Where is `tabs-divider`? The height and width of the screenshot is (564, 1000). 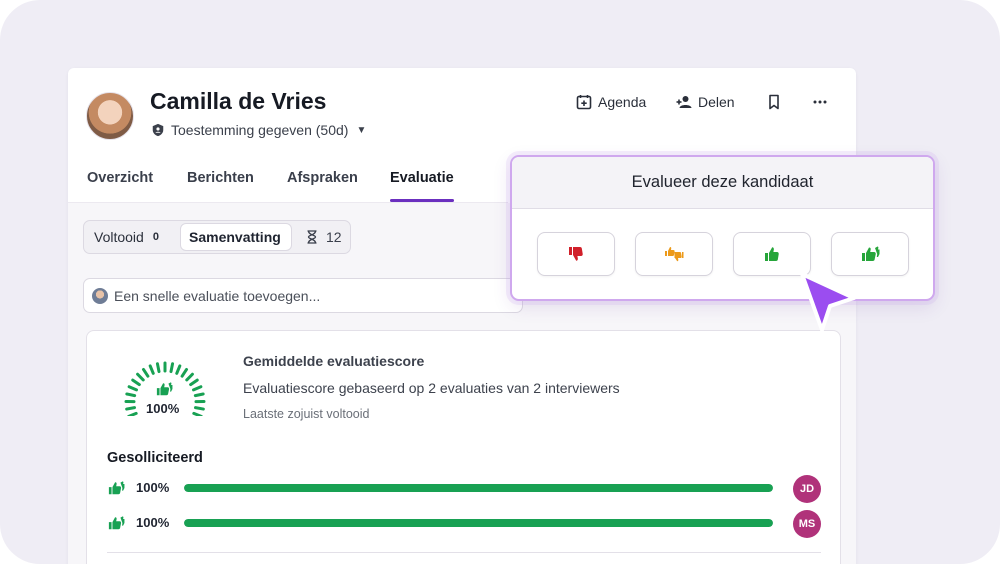 tabs-divider is located at coordinates (288, 202).